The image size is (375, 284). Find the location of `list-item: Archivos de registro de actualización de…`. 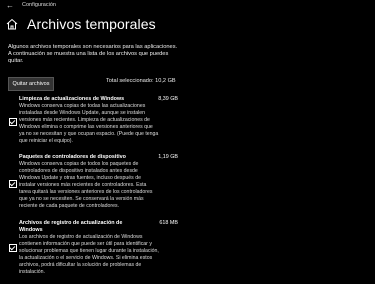

list-item: Archivos de registro de actualización de… is located at coordinates (92, 250).